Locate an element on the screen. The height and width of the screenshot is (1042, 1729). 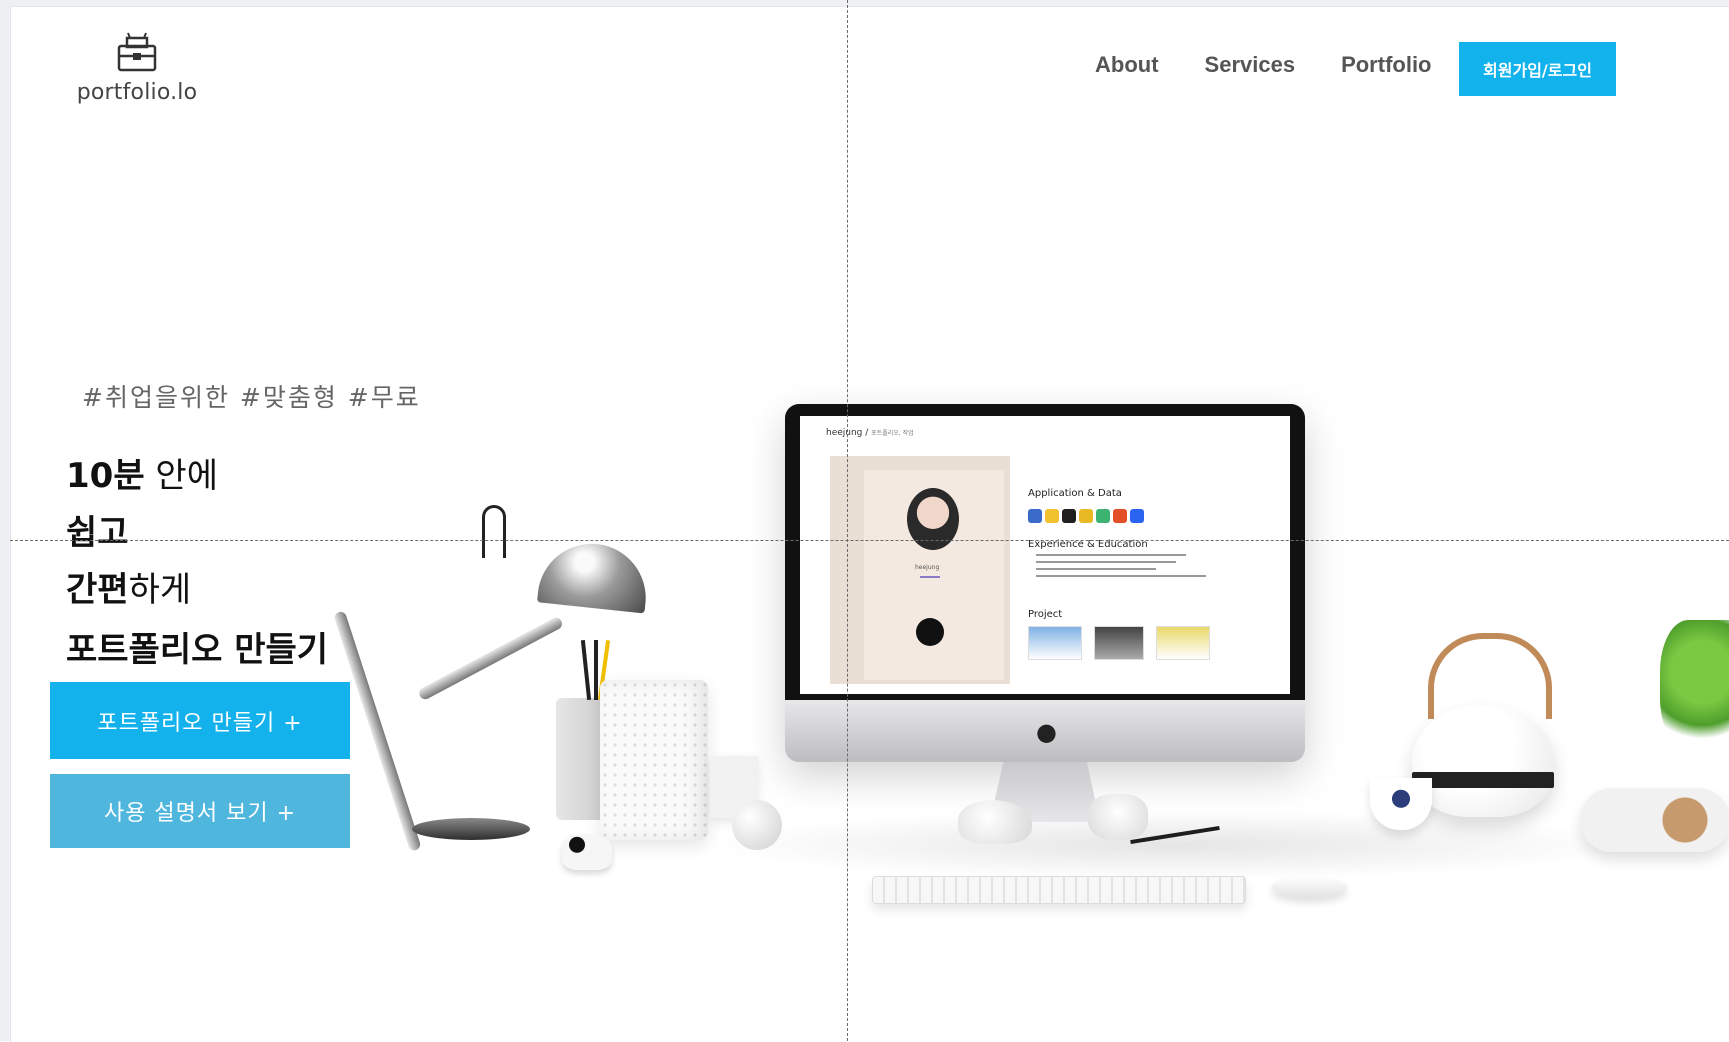
teapot is located at coordinates (1483, 761).